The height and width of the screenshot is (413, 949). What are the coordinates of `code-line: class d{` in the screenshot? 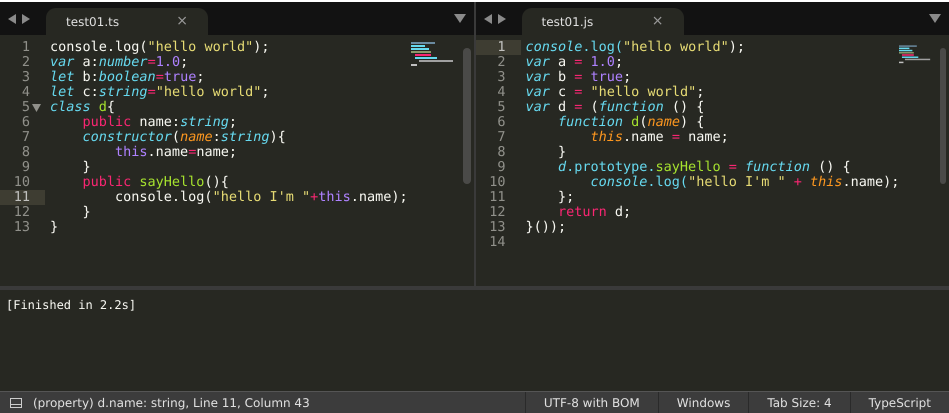 It's located at (82, 107).